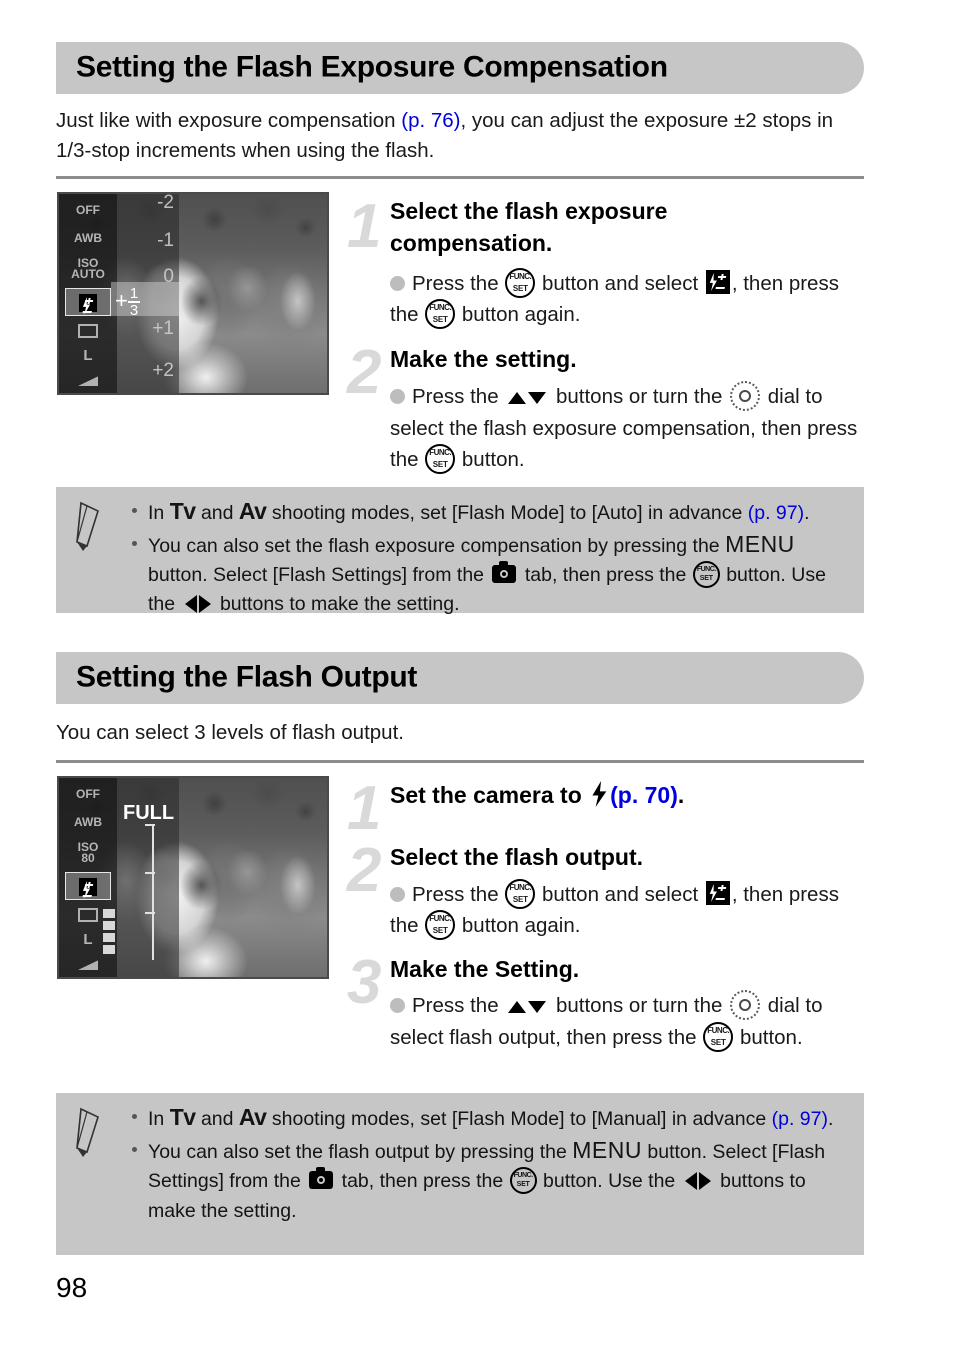 The image size is (954, 1345). I want to click on step-text: button again., so click(518, 314).